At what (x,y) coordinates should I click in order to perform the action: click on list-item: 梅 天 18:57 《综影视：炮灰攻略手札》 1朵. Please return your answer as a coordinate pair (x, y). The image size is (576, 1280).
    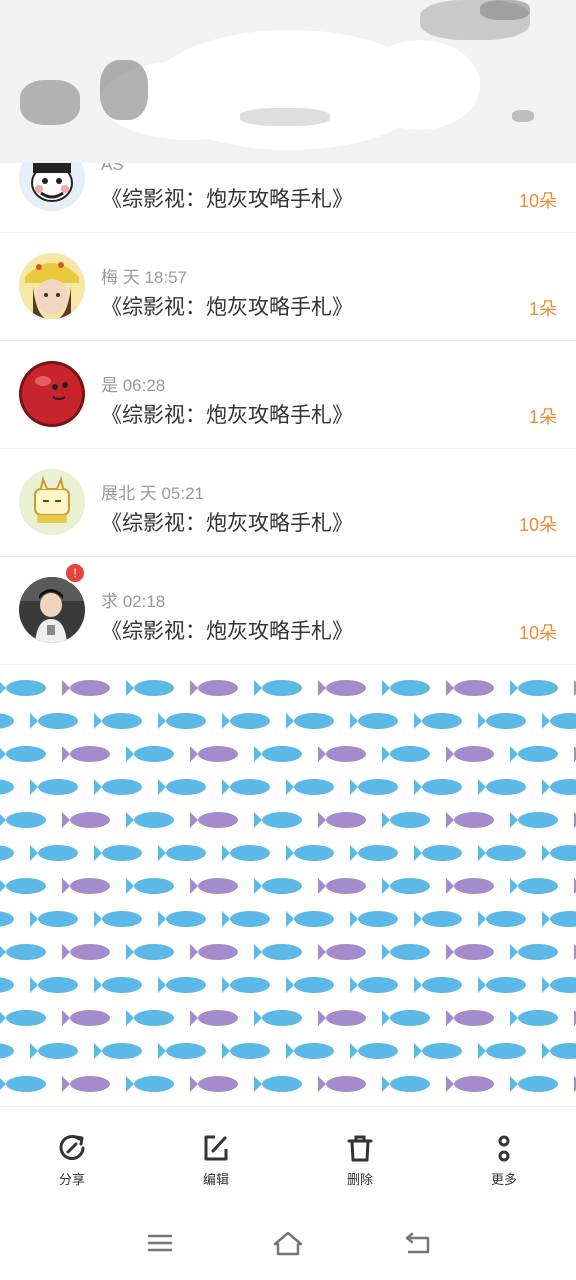
    Looking at the image, I should click on (288, 287).